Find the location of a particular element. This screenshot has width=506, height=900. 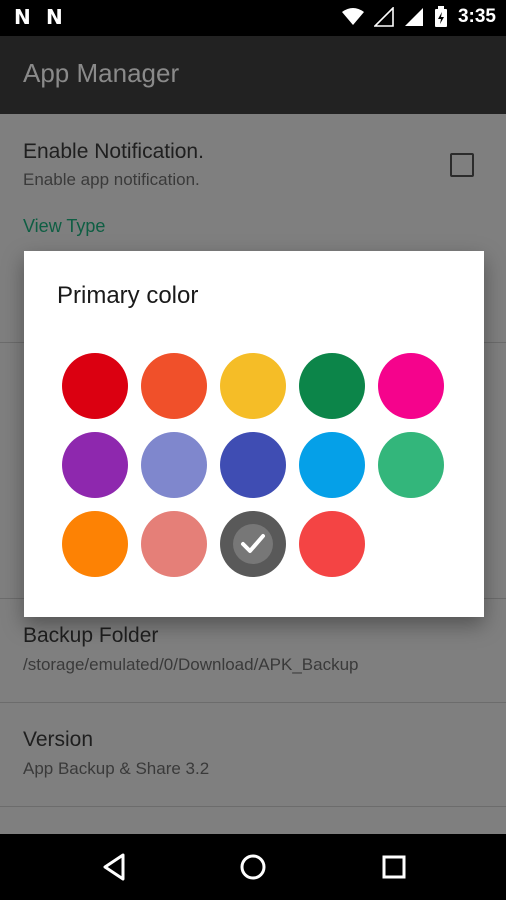

battery-icon is located at coordinates (440, 16).